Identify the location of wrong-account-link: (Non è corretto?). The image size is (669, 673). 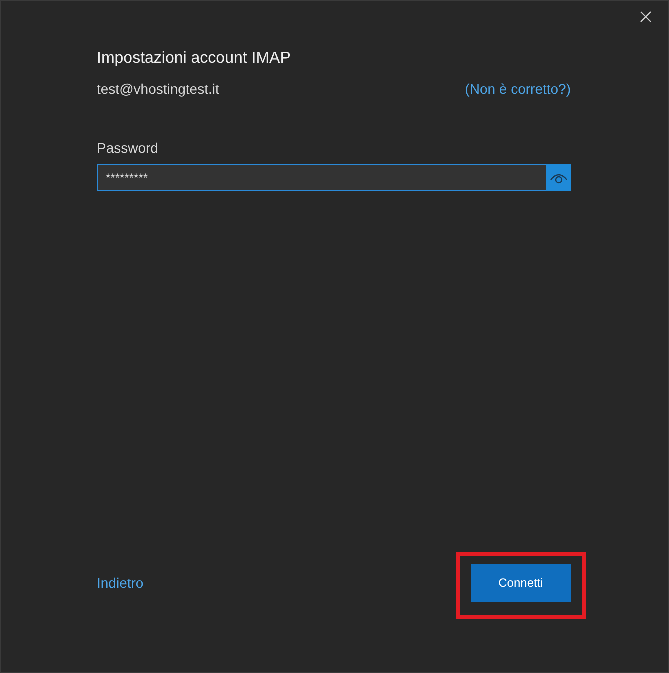
(518, 89).